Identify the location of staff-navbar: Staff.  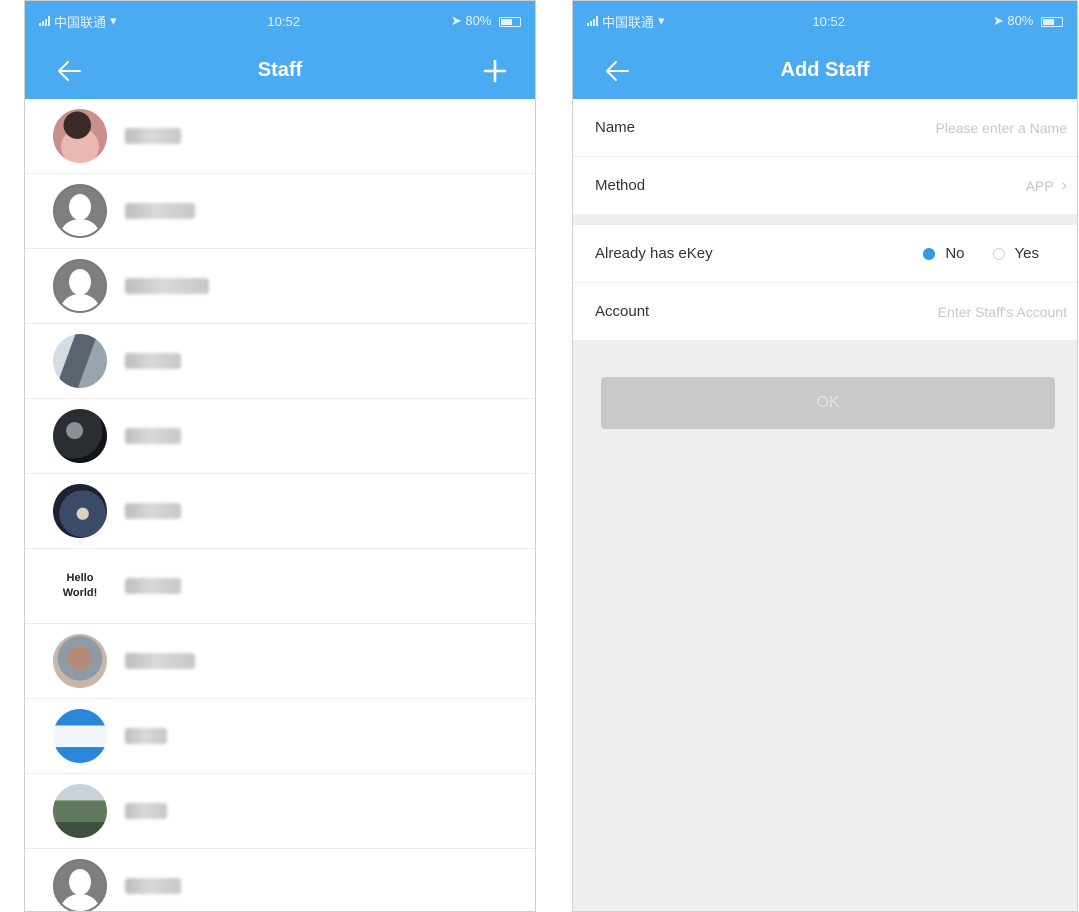
(280, 70).